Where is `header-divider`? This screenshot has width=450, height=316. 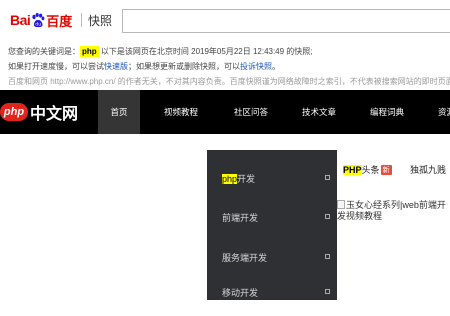
header-divider is located at coordinates (81, 20).